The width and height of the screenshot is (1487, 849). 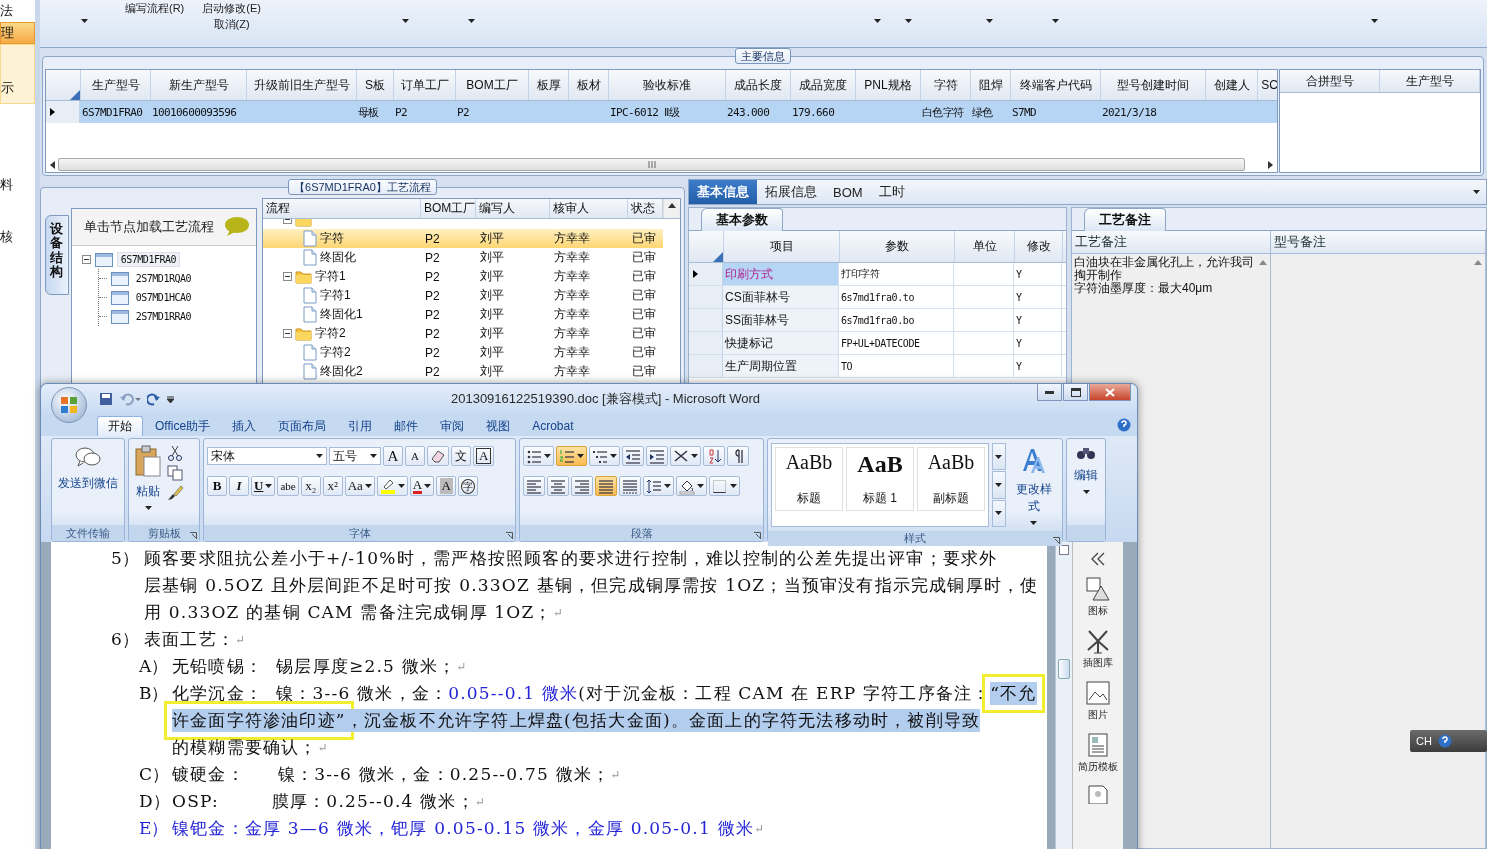 I want to click on copy-icon, so click(x=175, y=473).